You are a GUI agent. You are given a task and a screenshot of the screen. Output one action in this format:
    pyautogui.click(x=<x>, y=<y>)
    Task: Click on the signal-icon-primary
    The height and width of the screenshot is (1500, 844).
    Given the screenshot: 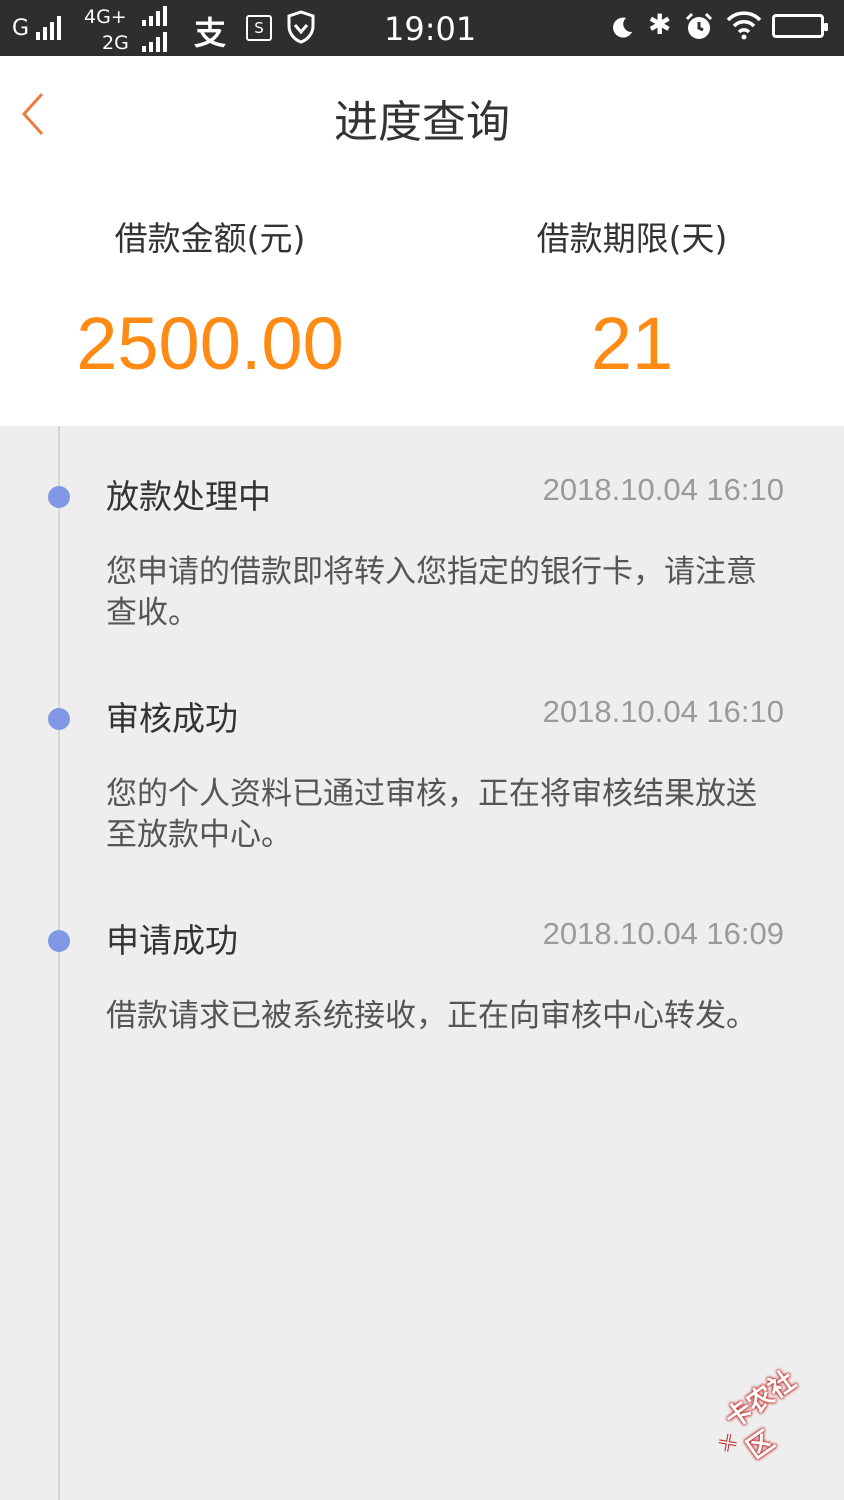 What is the action you would take?
    pyautogui.click(x=154, y=16)
    